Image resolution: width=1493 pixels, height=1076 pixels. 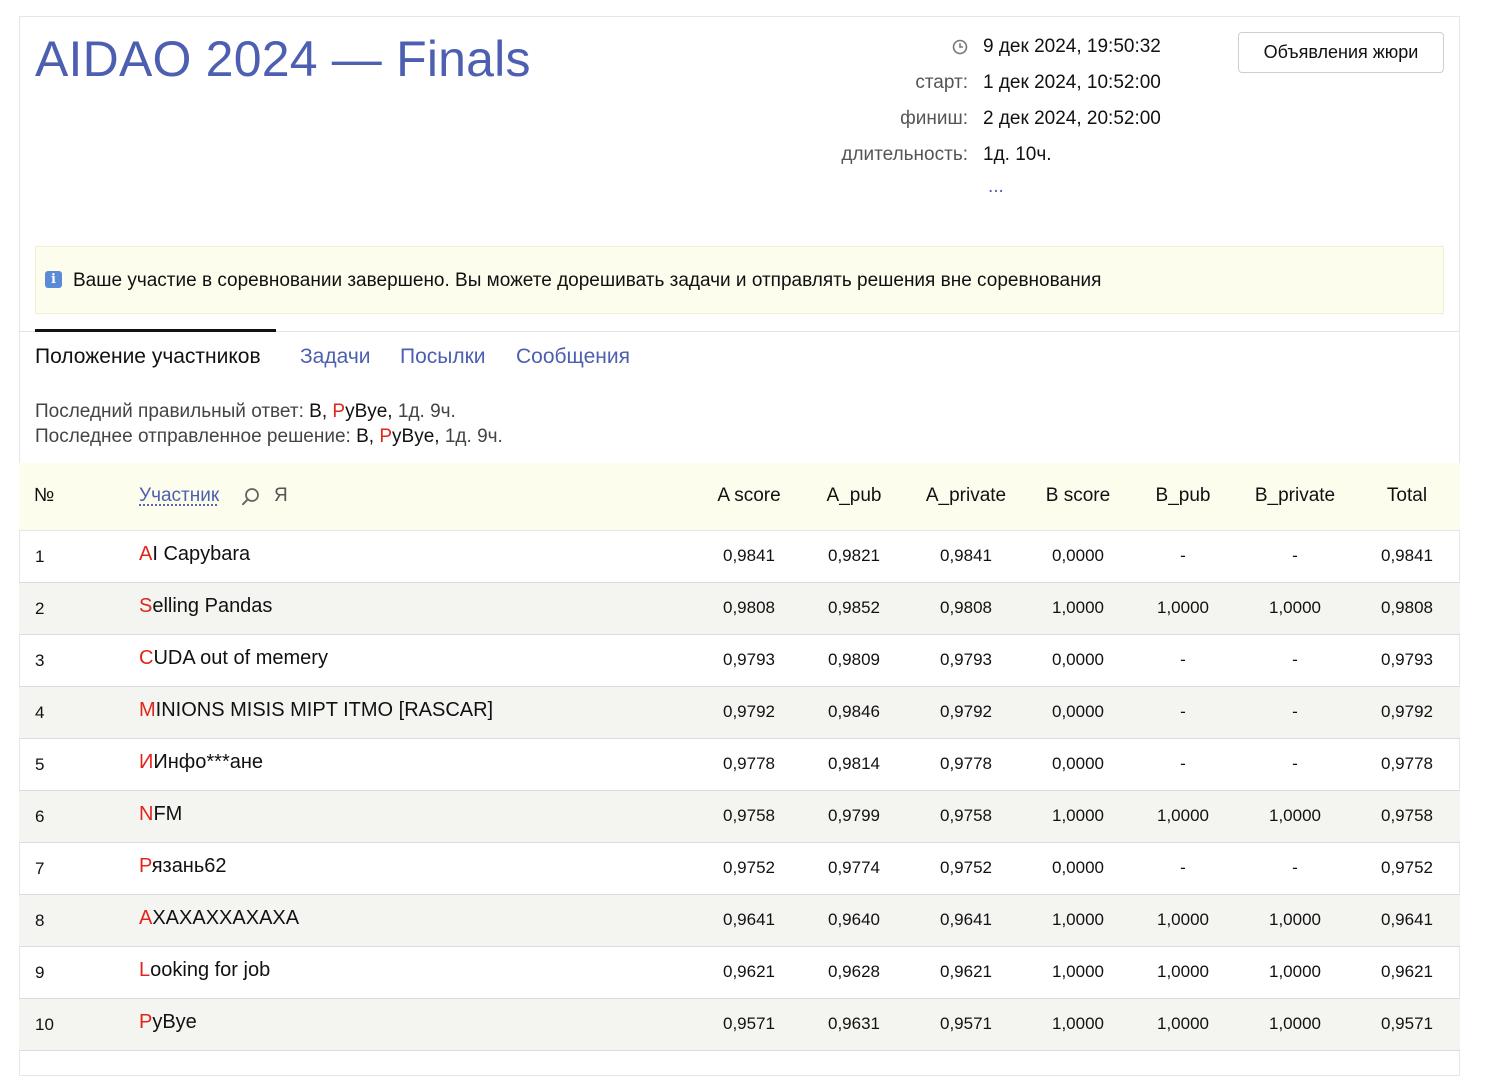 I want to click on participant-name: АХАХАХХАХАХА, so click(x=219, y=918).